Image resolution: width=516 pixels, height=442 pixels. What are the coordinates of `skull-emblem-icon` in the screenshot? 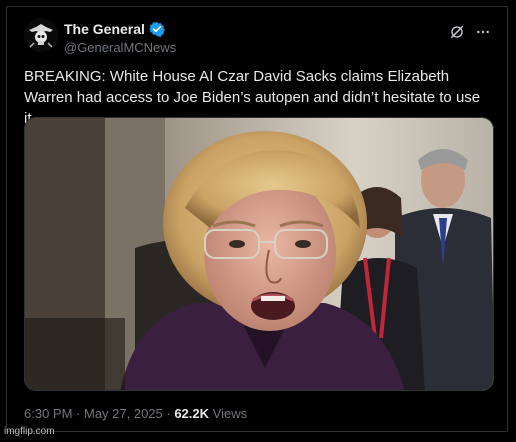 It's located at (41, 35).